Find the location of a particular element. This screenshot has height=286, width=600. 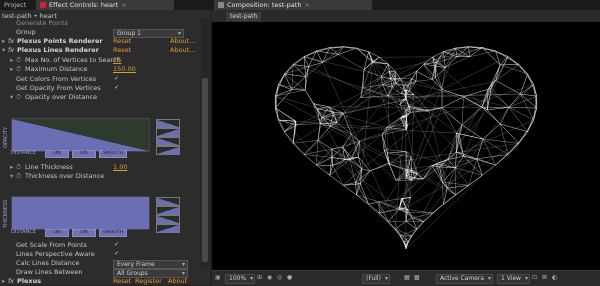

opacity-curve is located at coordinates (80, 135).